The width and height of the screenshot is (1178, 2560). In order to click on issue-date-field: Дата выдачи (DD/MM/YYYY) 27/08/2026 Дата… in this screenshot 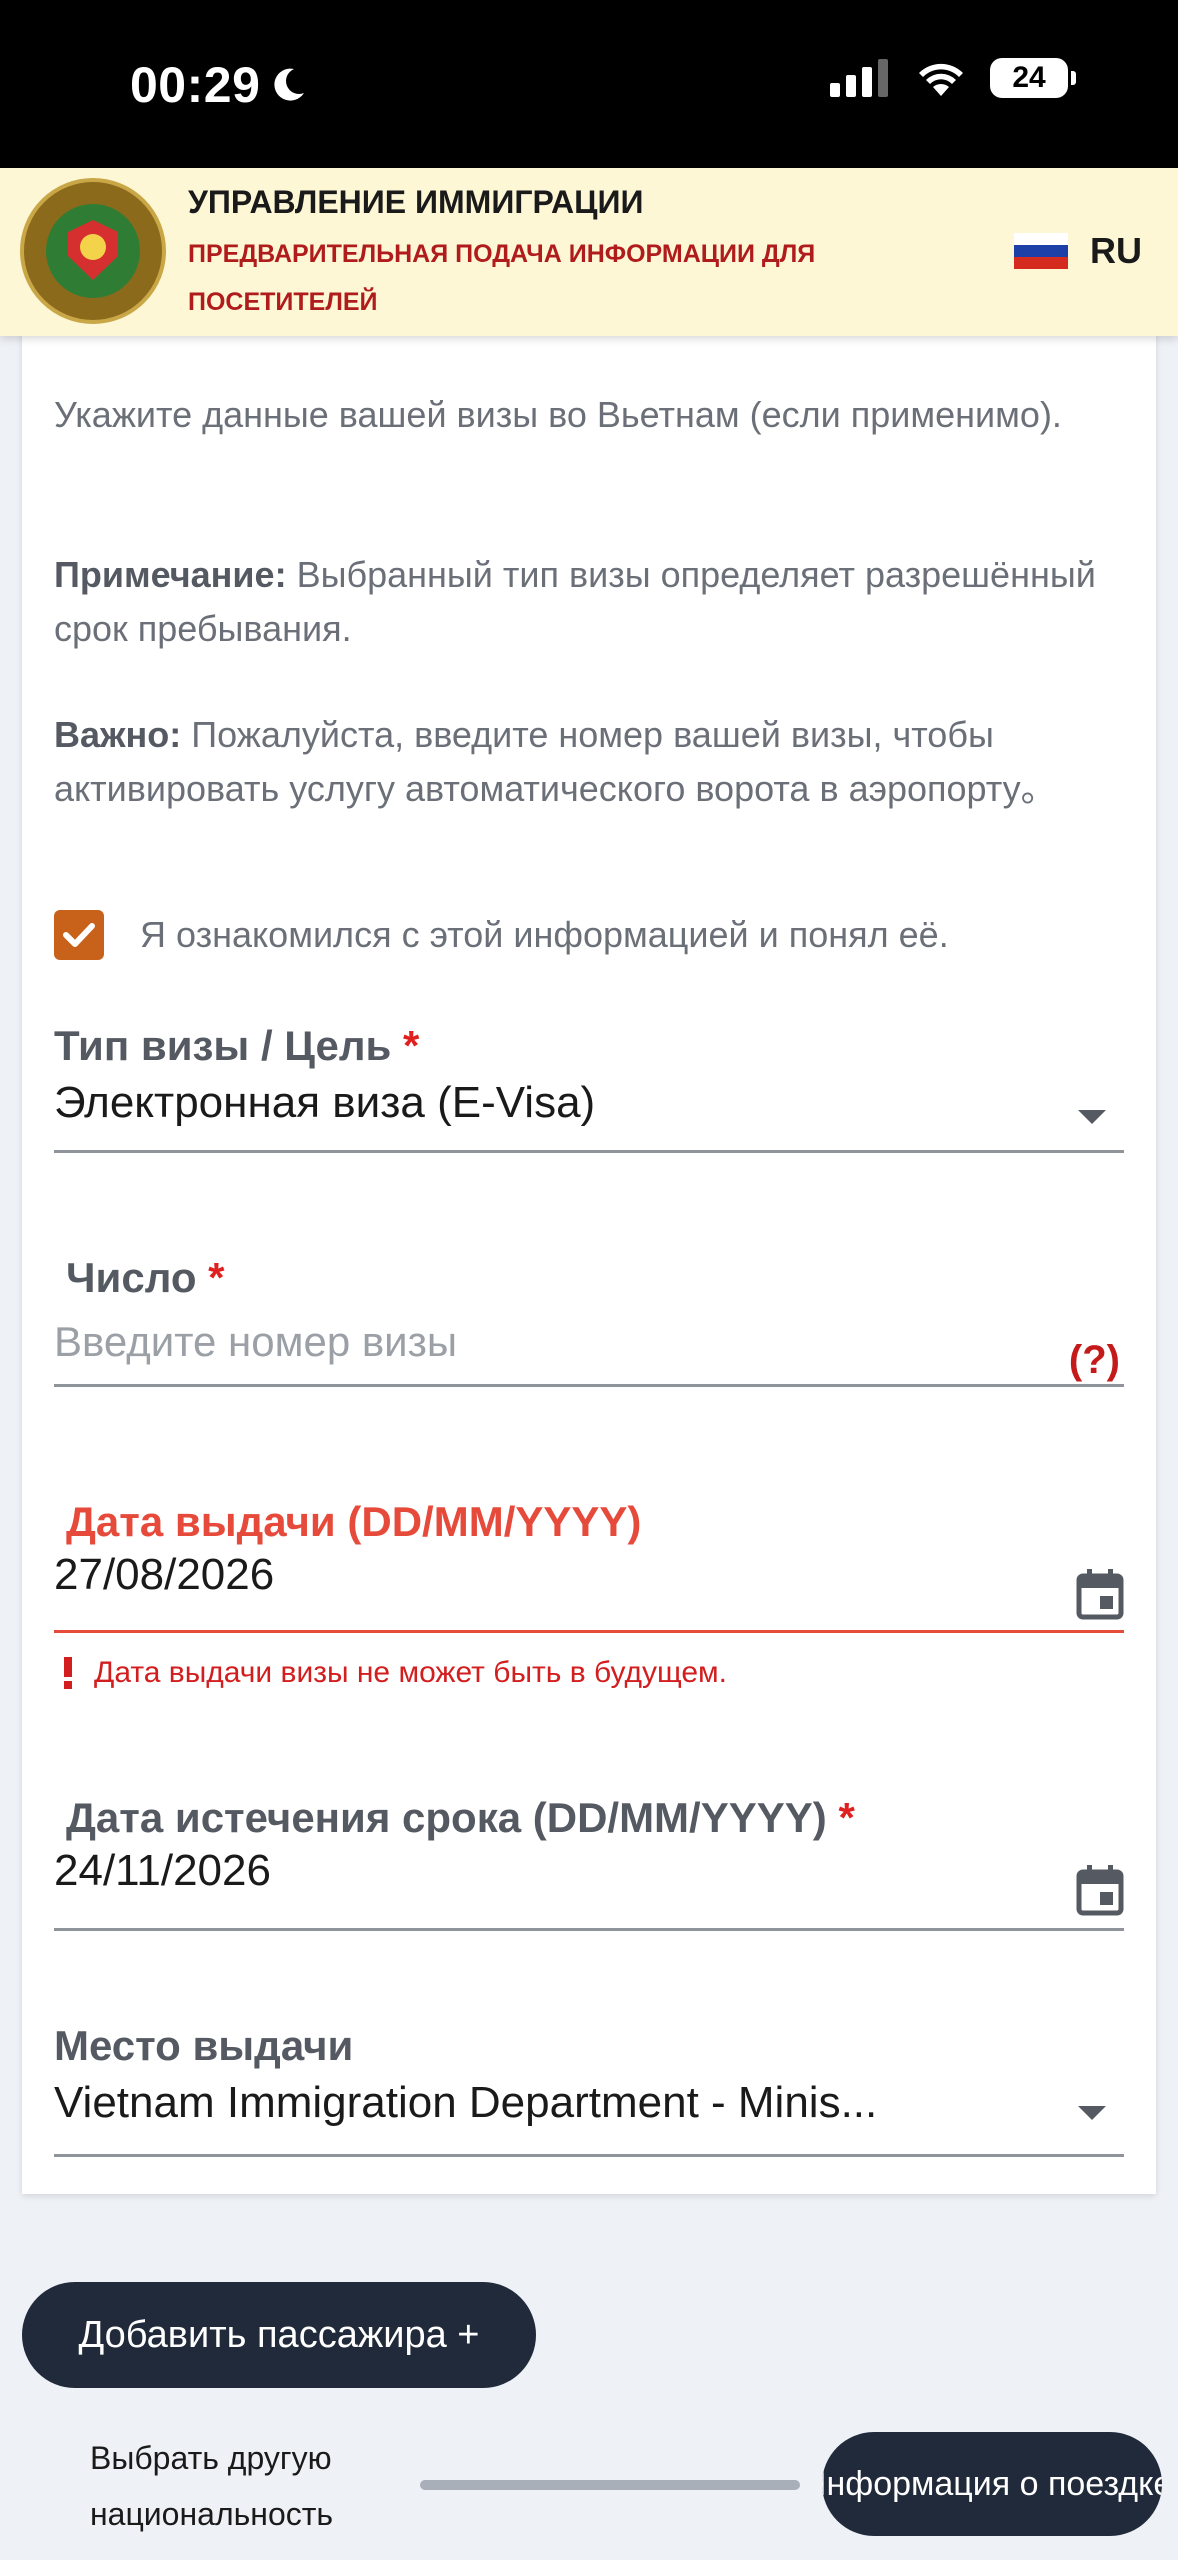, I will do `click(589, 1598)`.